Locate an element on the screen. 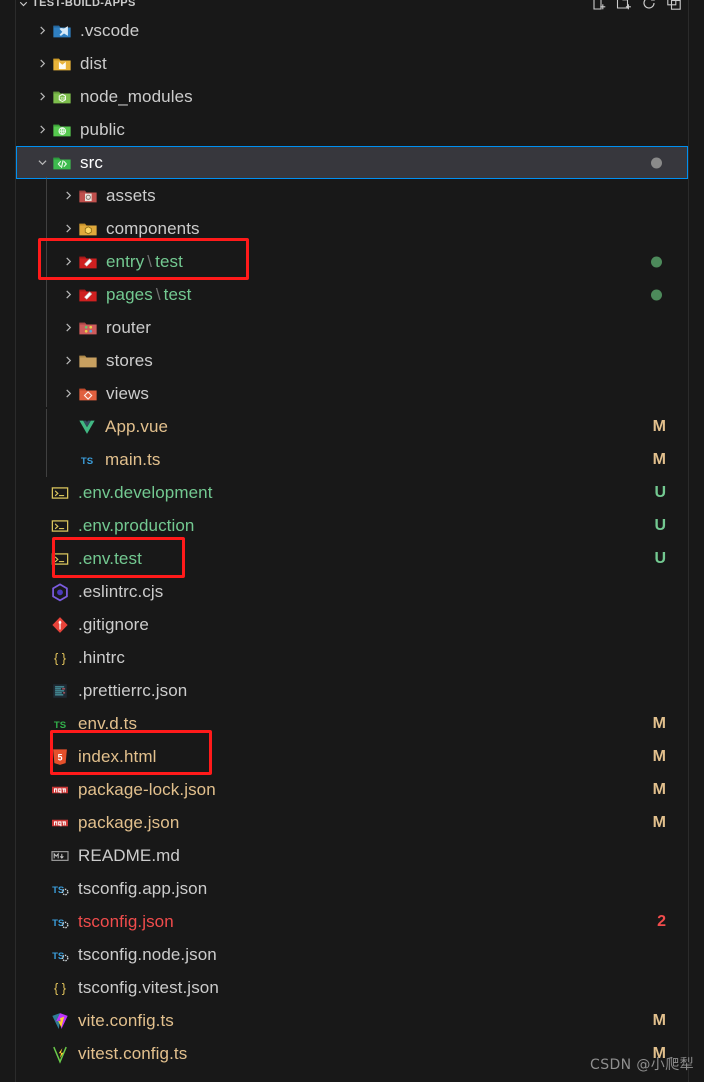 The width and height of the screenshot is (704, 1082). tree-item-label: tsconfig.vitest.json is located at coordinates (148, 987).